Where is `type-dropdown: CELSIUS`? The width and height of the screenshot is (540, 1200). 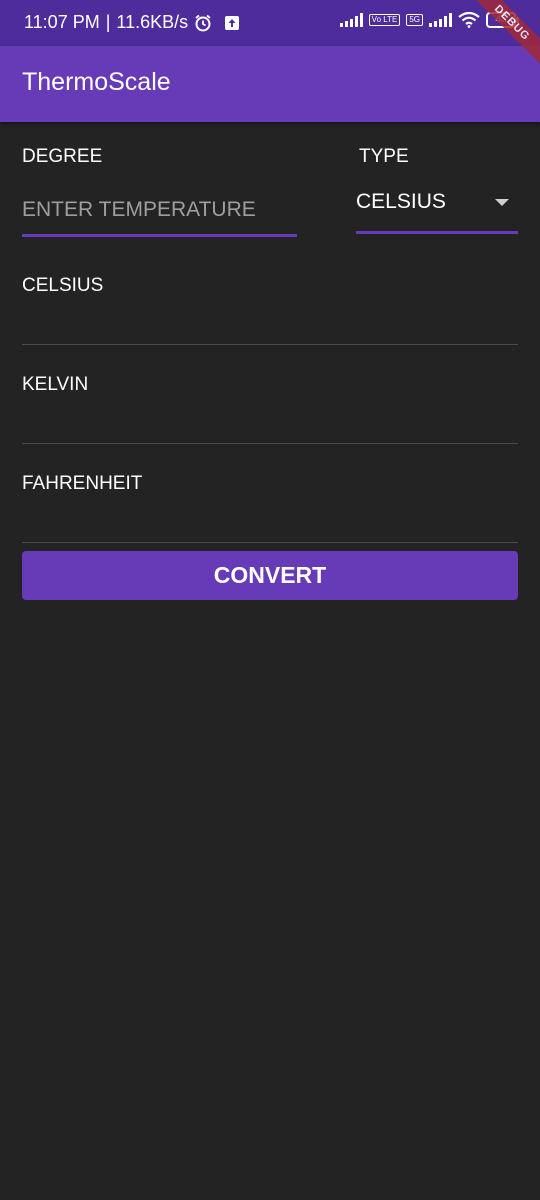 type-dropdown: CELSIUS is located at coordinates (401, 202).